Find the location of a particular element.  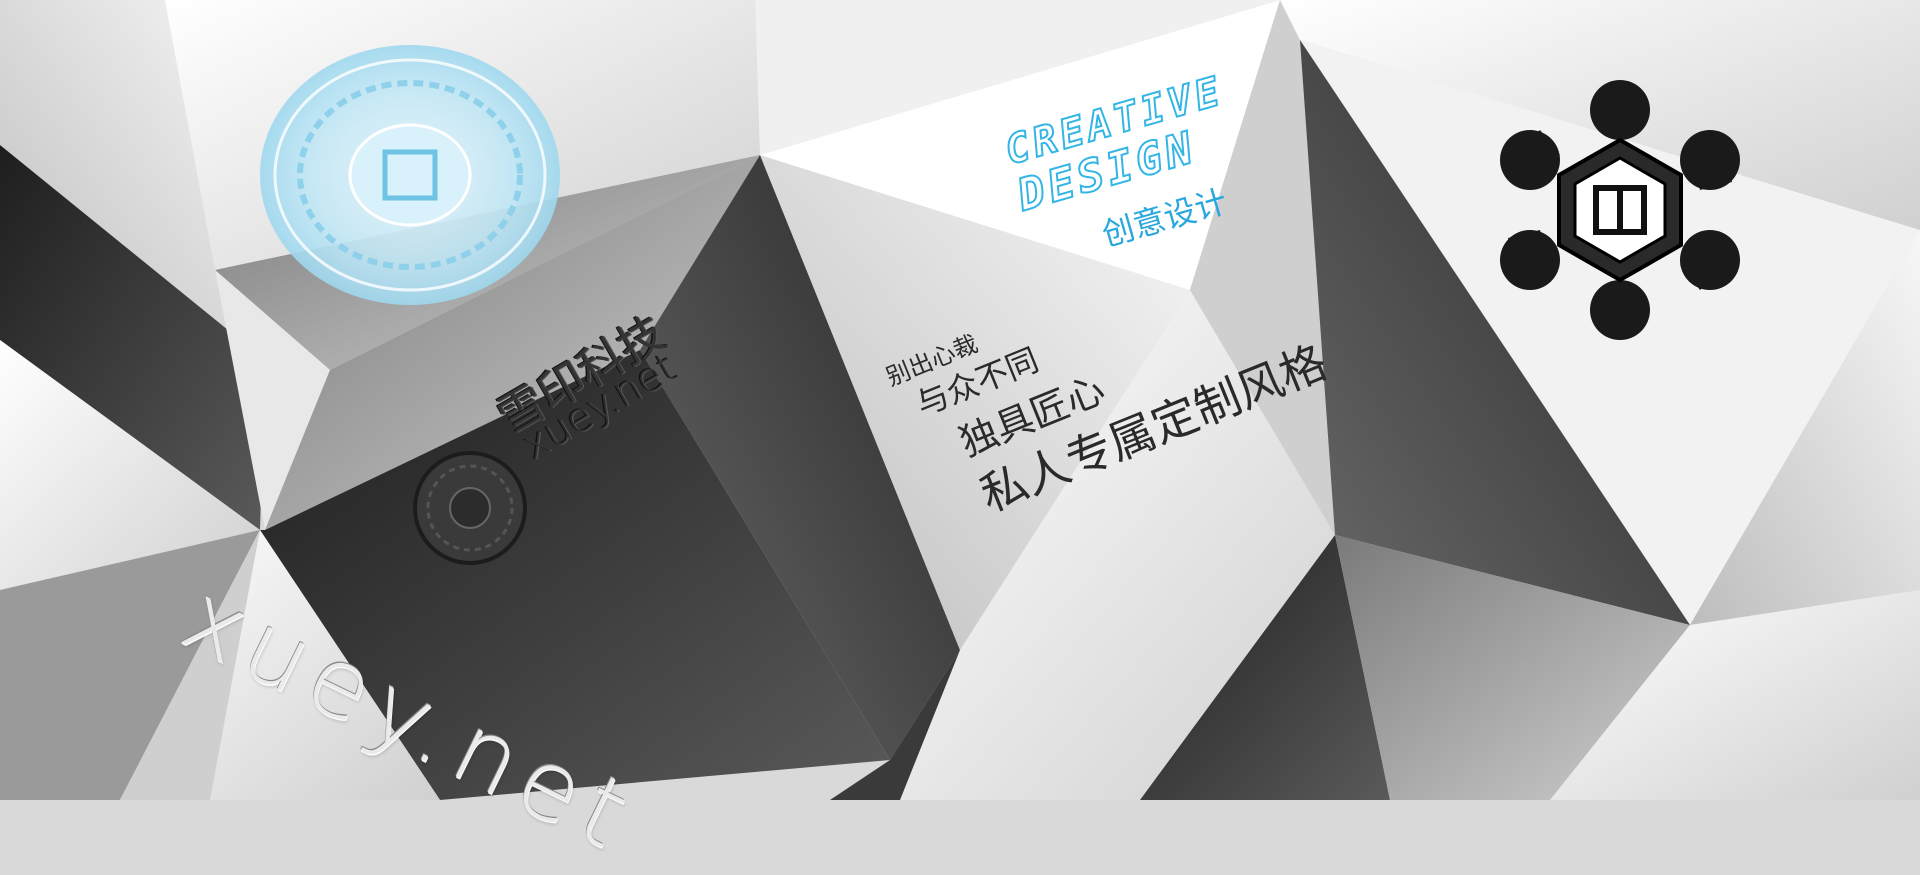

dark-seal-emblem is located at coordinates (470, 508).